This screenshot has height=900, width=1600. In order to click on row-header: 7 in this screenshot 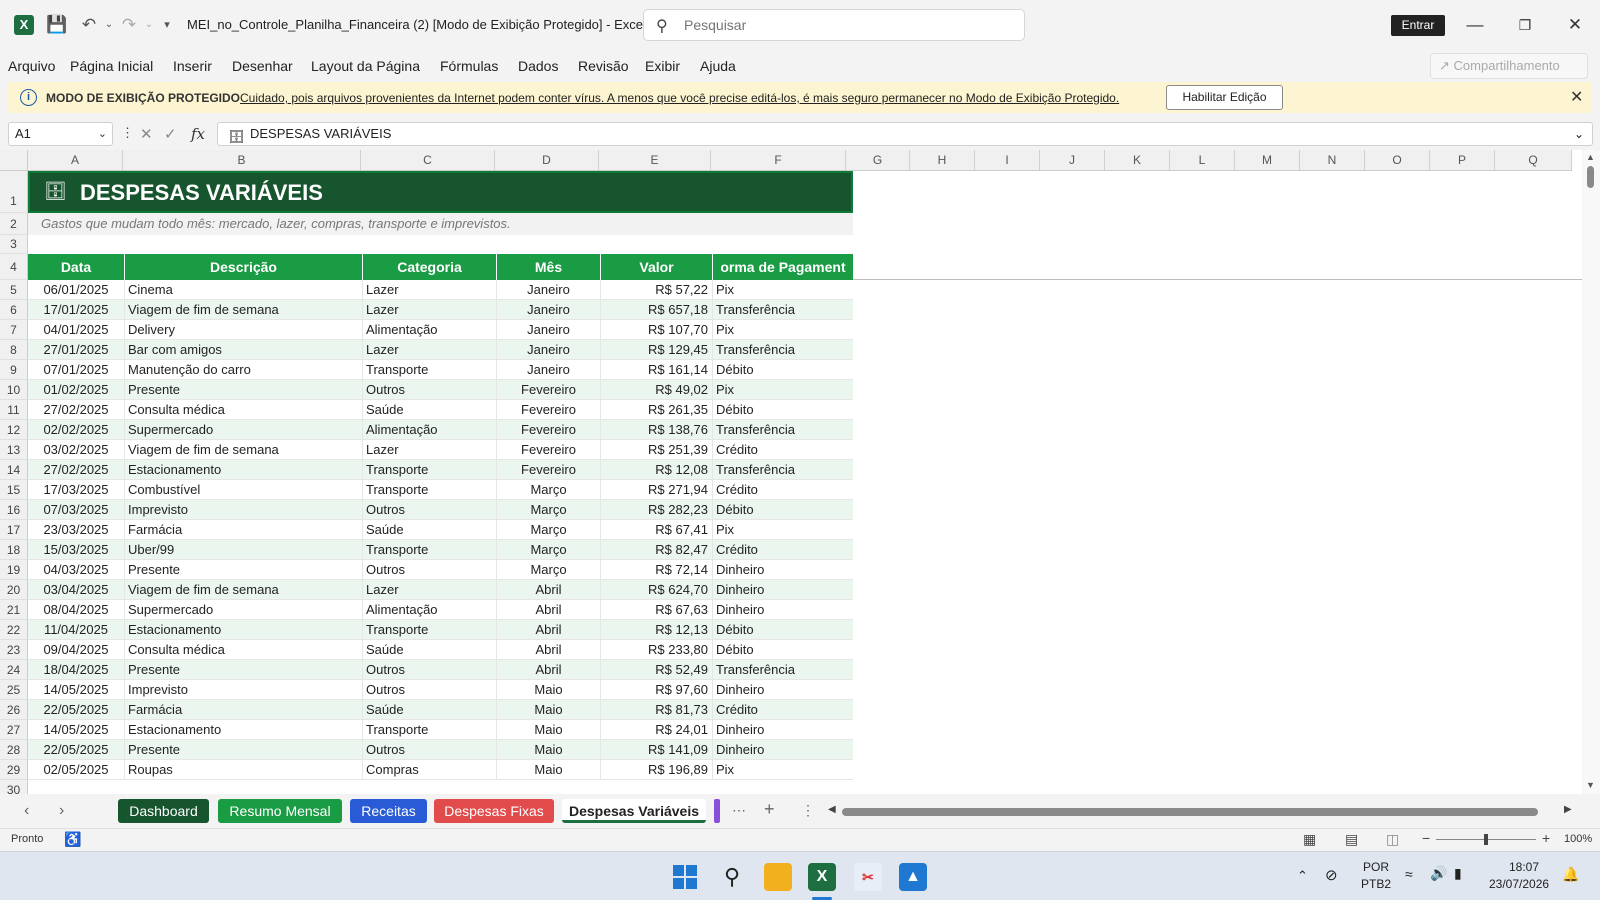, I will do `click(14, 330)`.